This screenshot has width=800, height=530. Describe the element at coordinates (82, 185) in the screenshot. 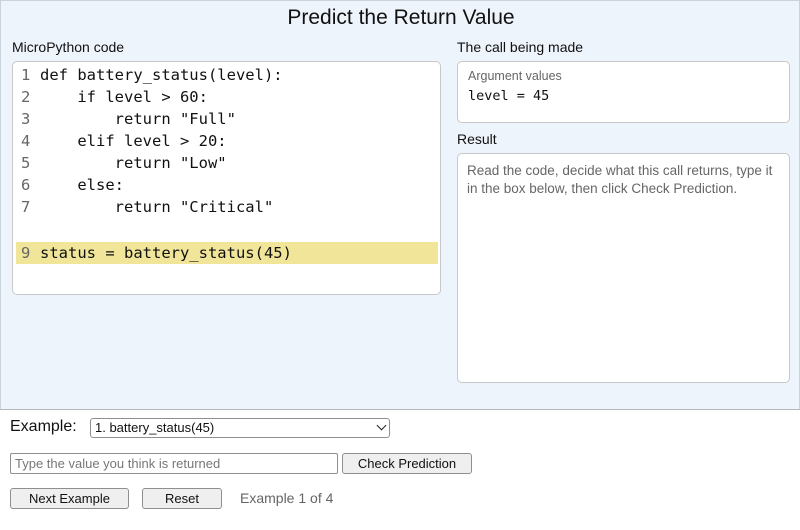

I see `code-text: else:` at that location.